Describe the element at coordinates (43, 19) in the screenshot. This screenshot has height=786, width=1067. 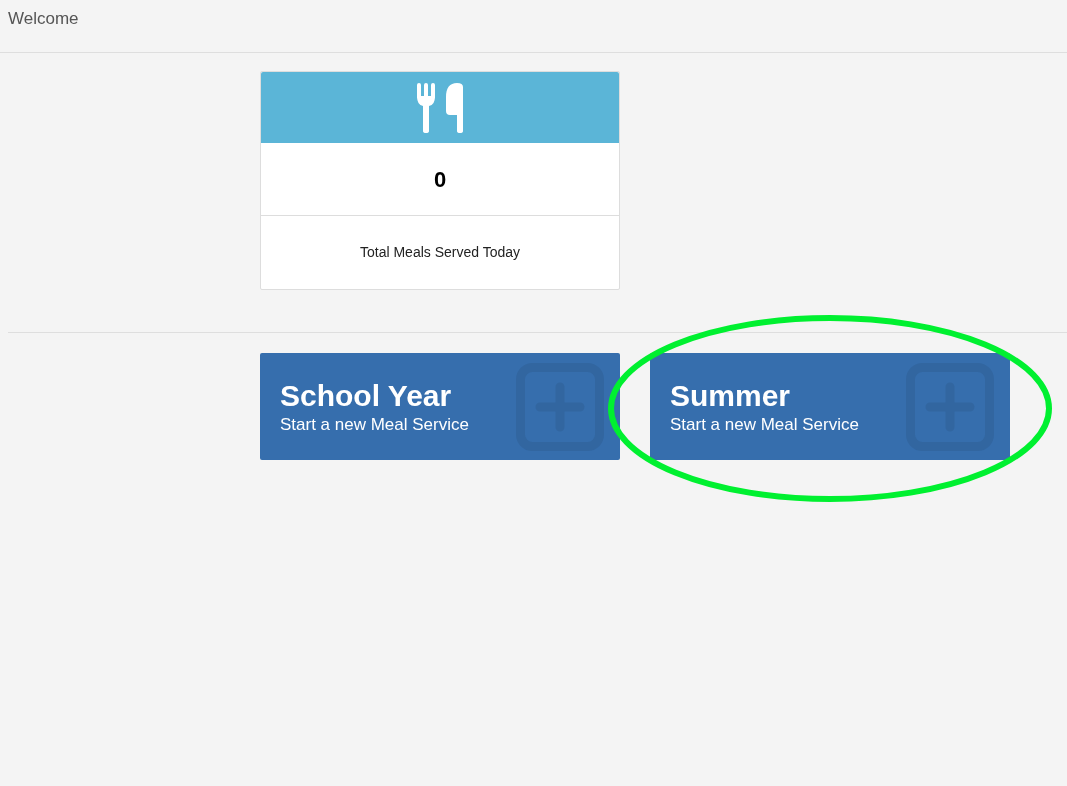
I see `page-title: Welcome` at that location.